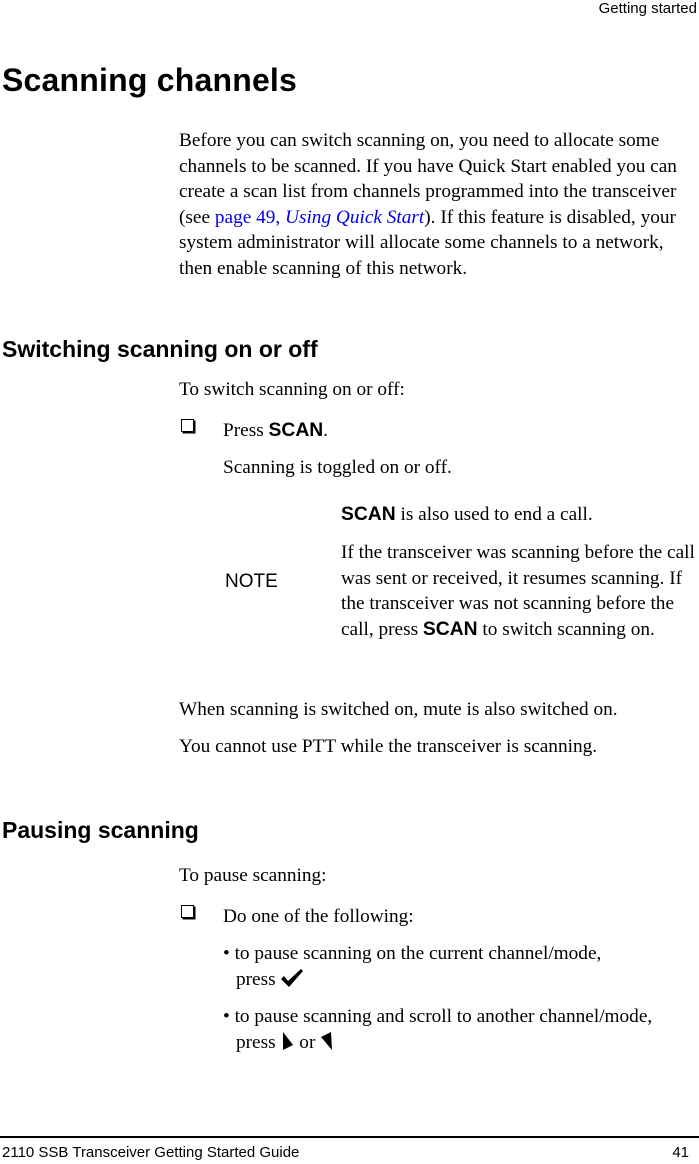 This screenshot has height=1164, width=699. What do you see at coordinates (566, 629) in the screenshot?
I see `note-text: to switch scanning on.` at bounding box center [566, 629].